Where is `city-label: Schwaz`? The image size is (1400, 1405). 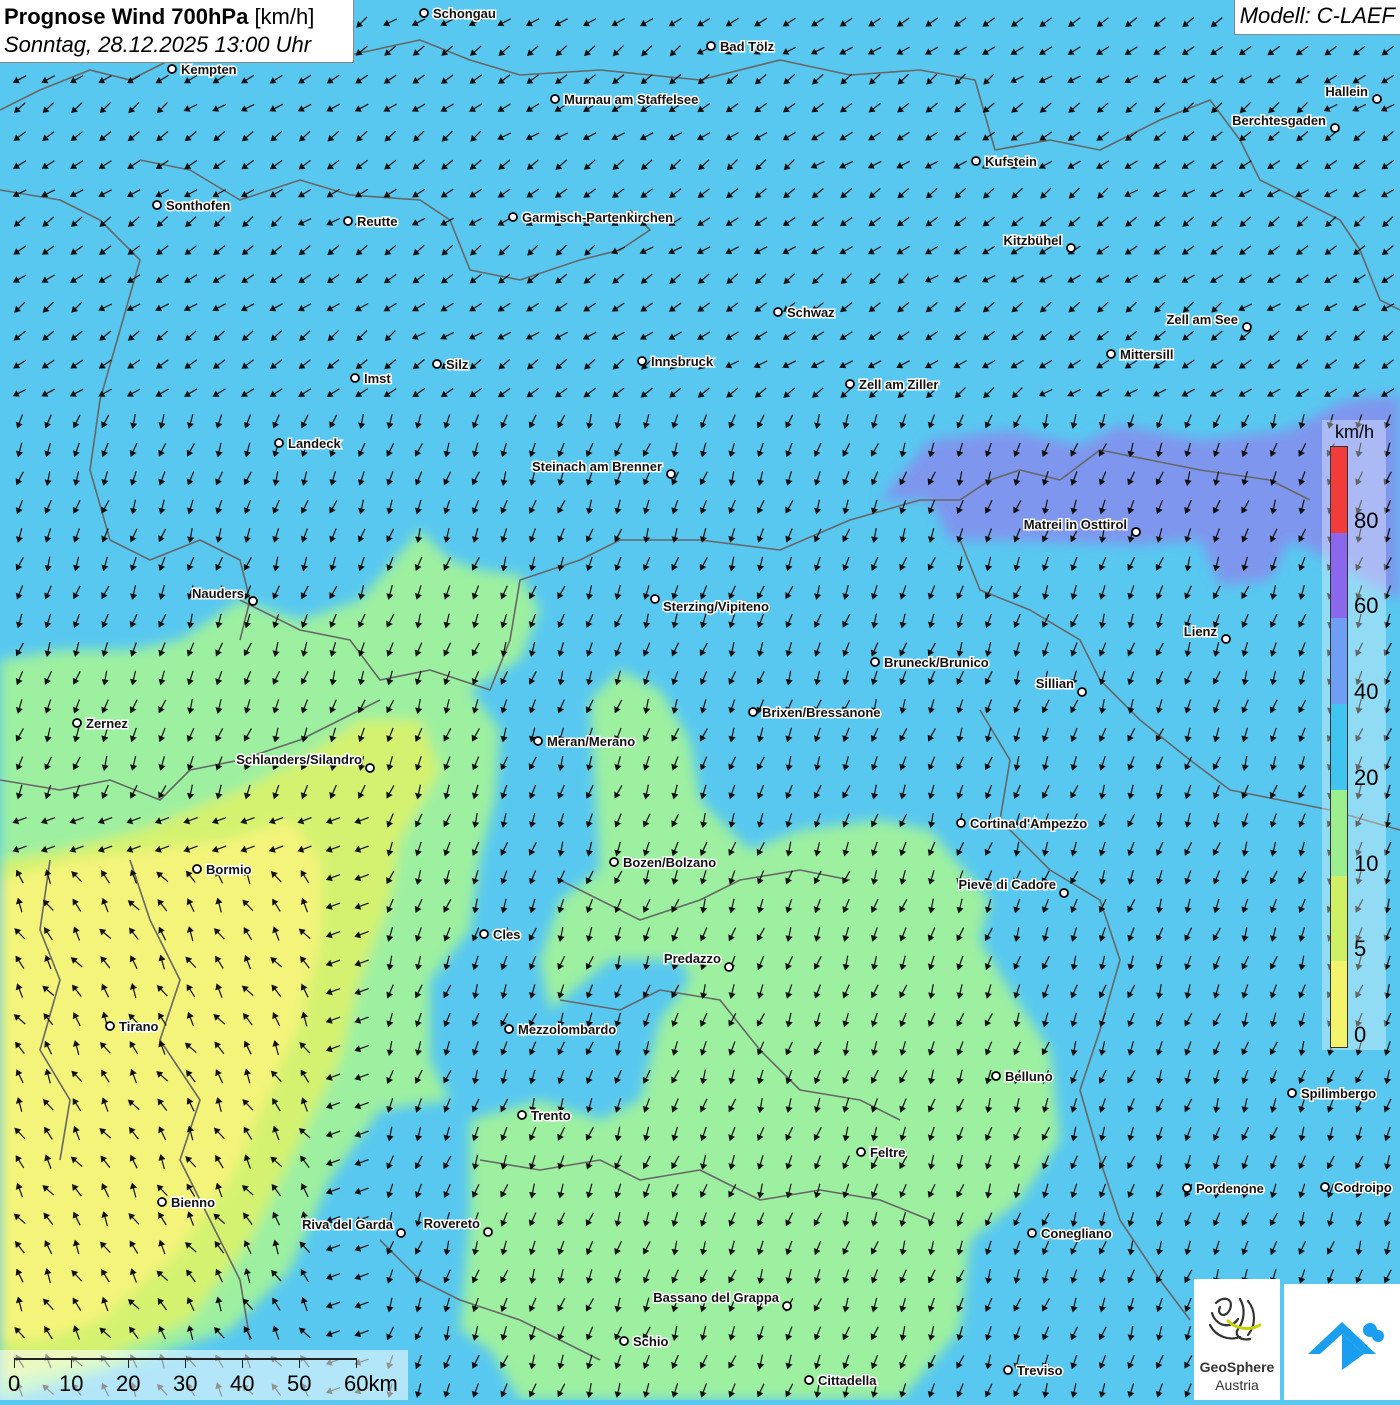 city-label: Schwaz is located at coordinates (811, 312).